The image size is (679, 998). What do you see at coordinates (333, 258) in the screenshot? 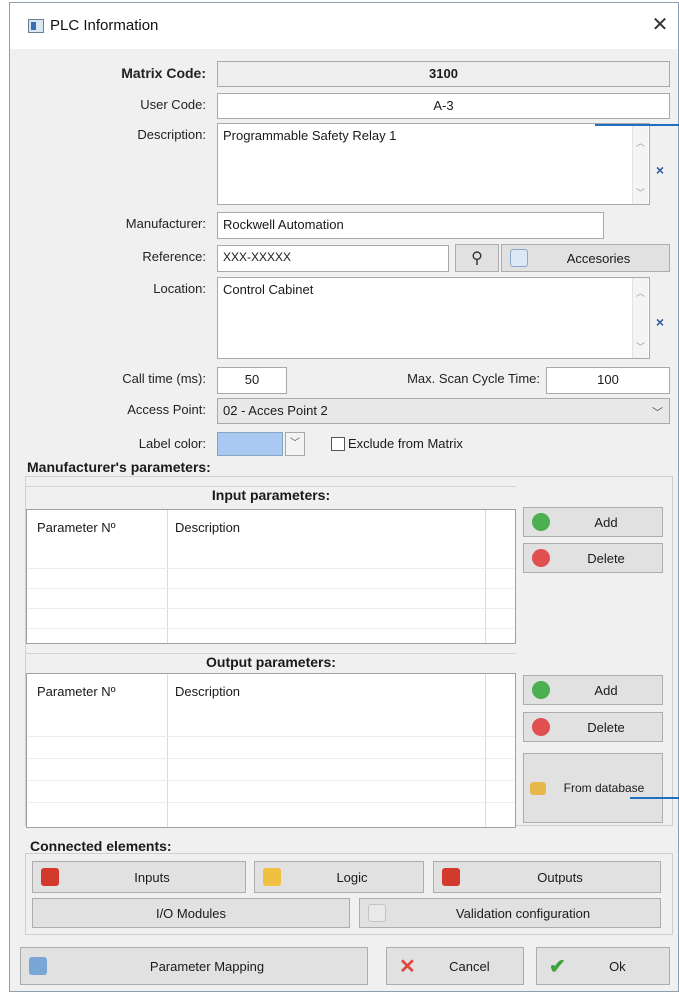
I see `reference-input: XXX-XXXXX` at bounding box center [333, 258].